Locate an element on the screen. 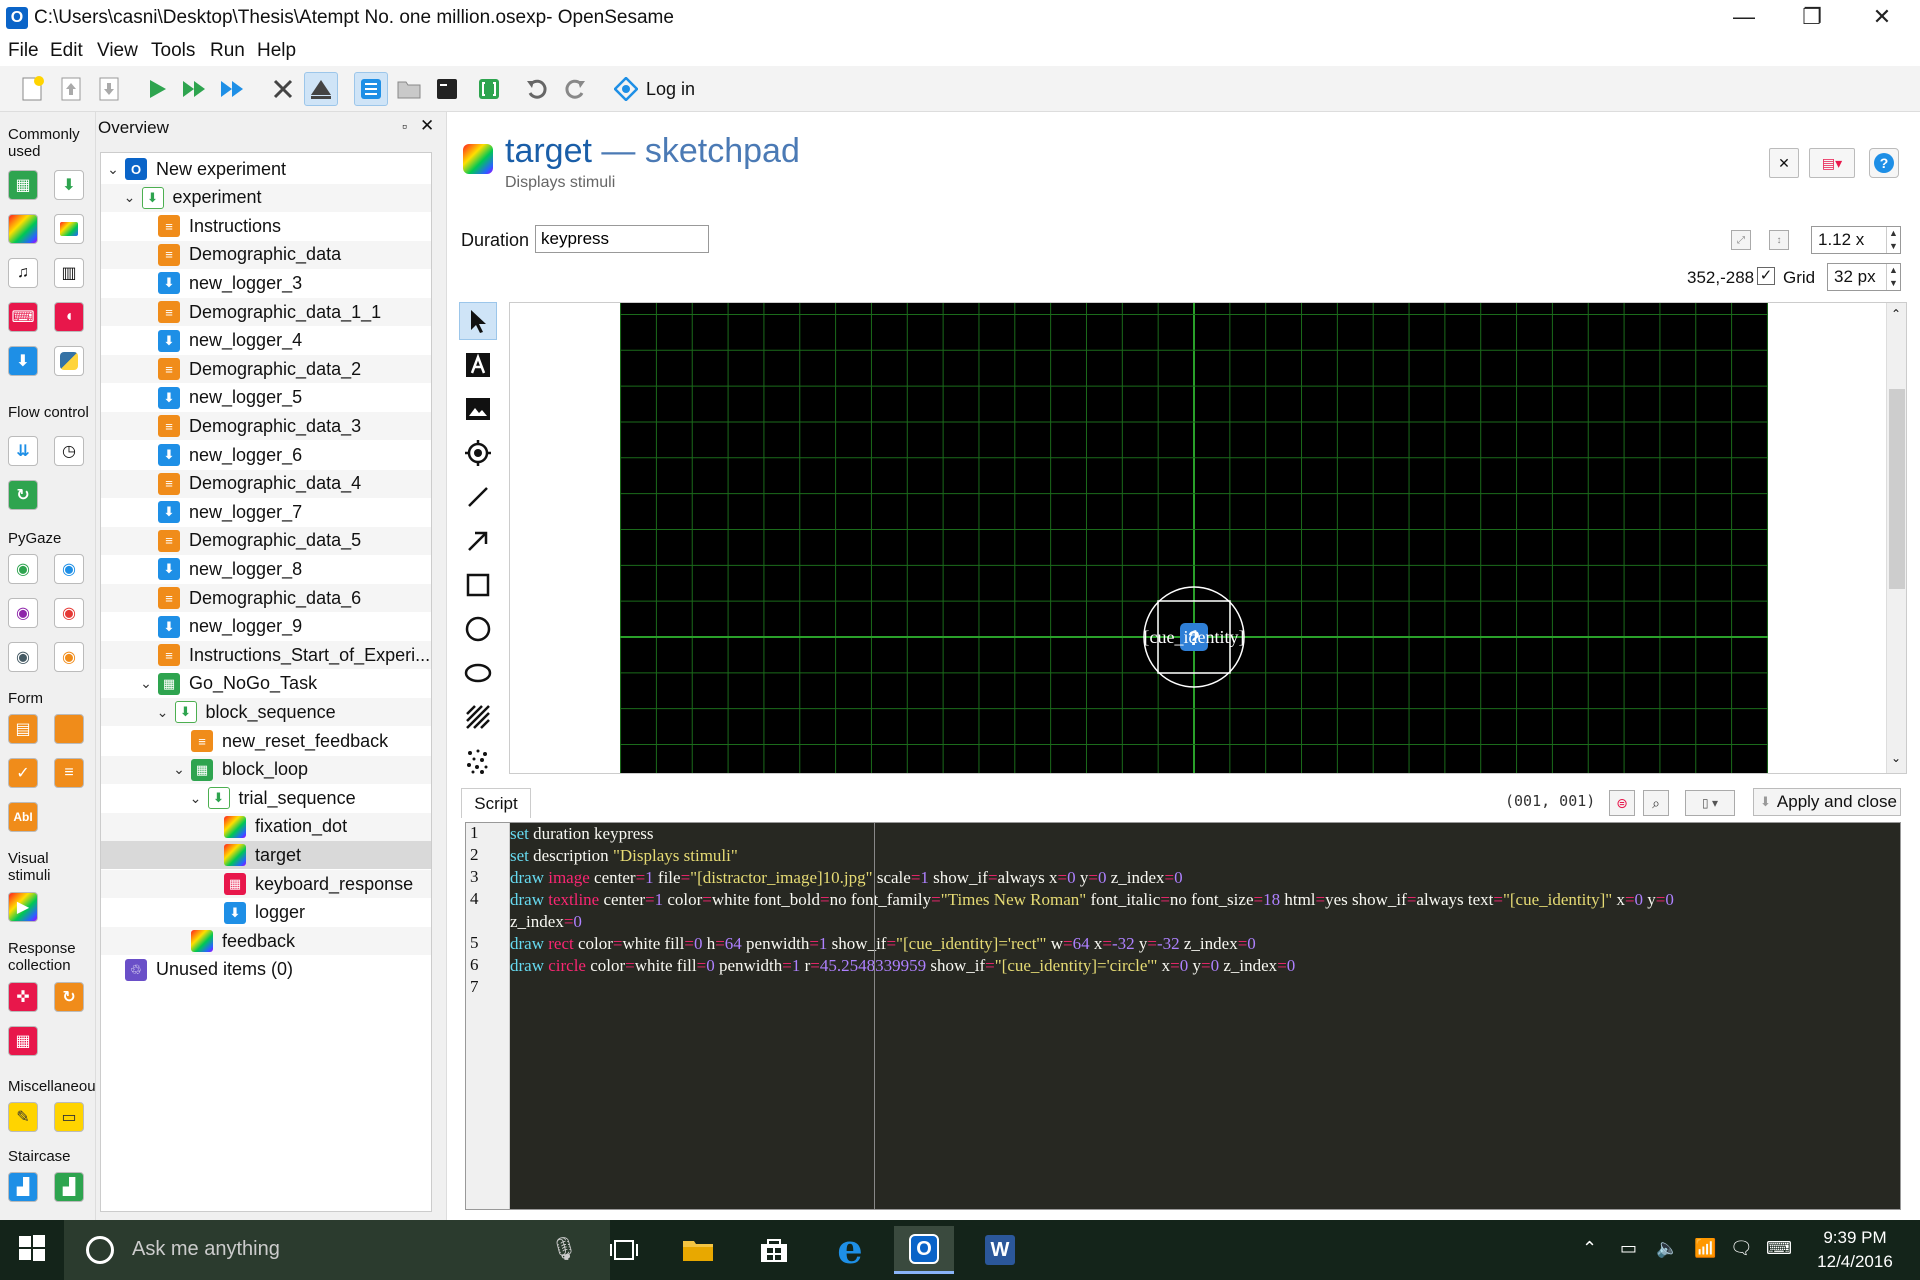 The width and height of the screenshot is (1920, 1280). tree-item: ≡ Demographic_data_6 is located at coordinates (266, 598).